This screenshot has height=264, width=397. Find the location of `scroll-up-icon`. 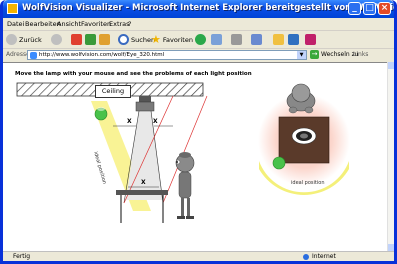

scroll-up-icon is located at coordinates (391, 65).